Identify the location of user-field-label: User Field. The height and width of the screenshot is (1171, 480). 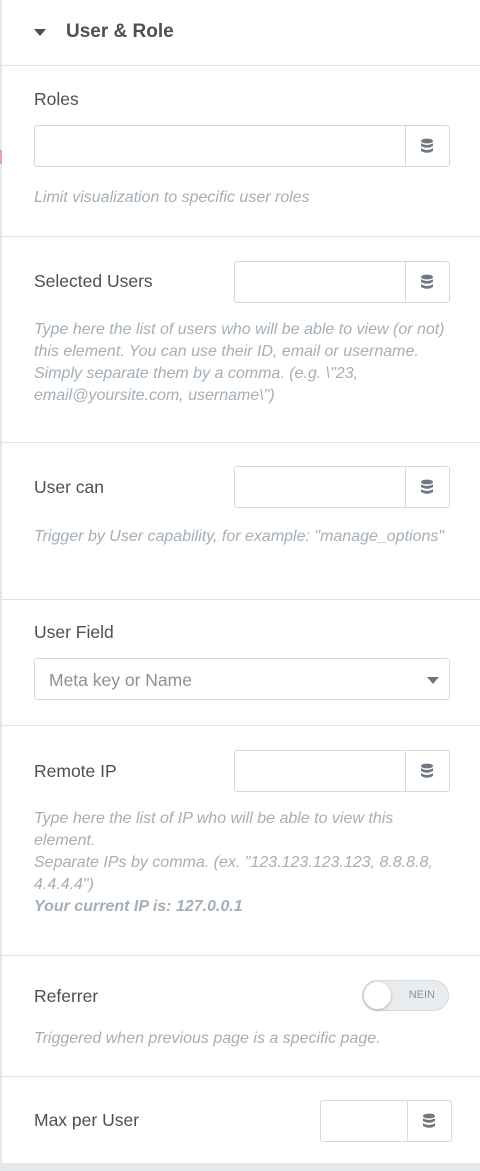
(74, 632).